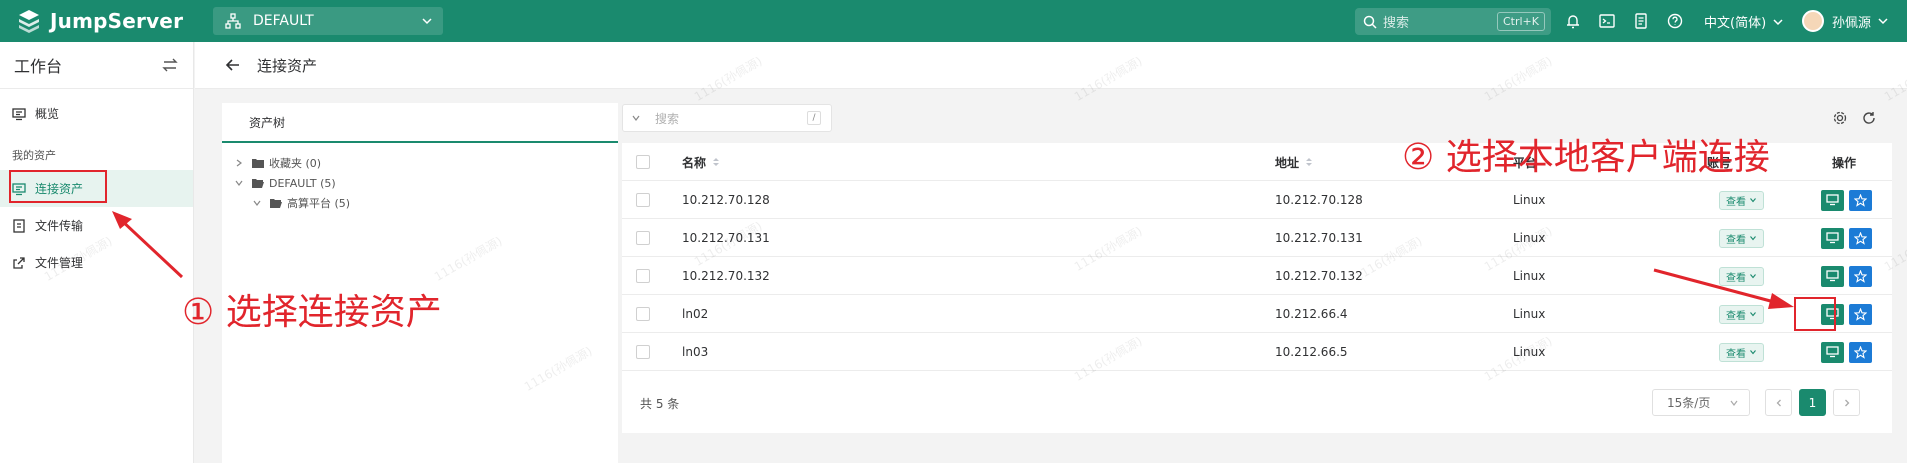  I want to click on help-icon, so click(1675, 21).